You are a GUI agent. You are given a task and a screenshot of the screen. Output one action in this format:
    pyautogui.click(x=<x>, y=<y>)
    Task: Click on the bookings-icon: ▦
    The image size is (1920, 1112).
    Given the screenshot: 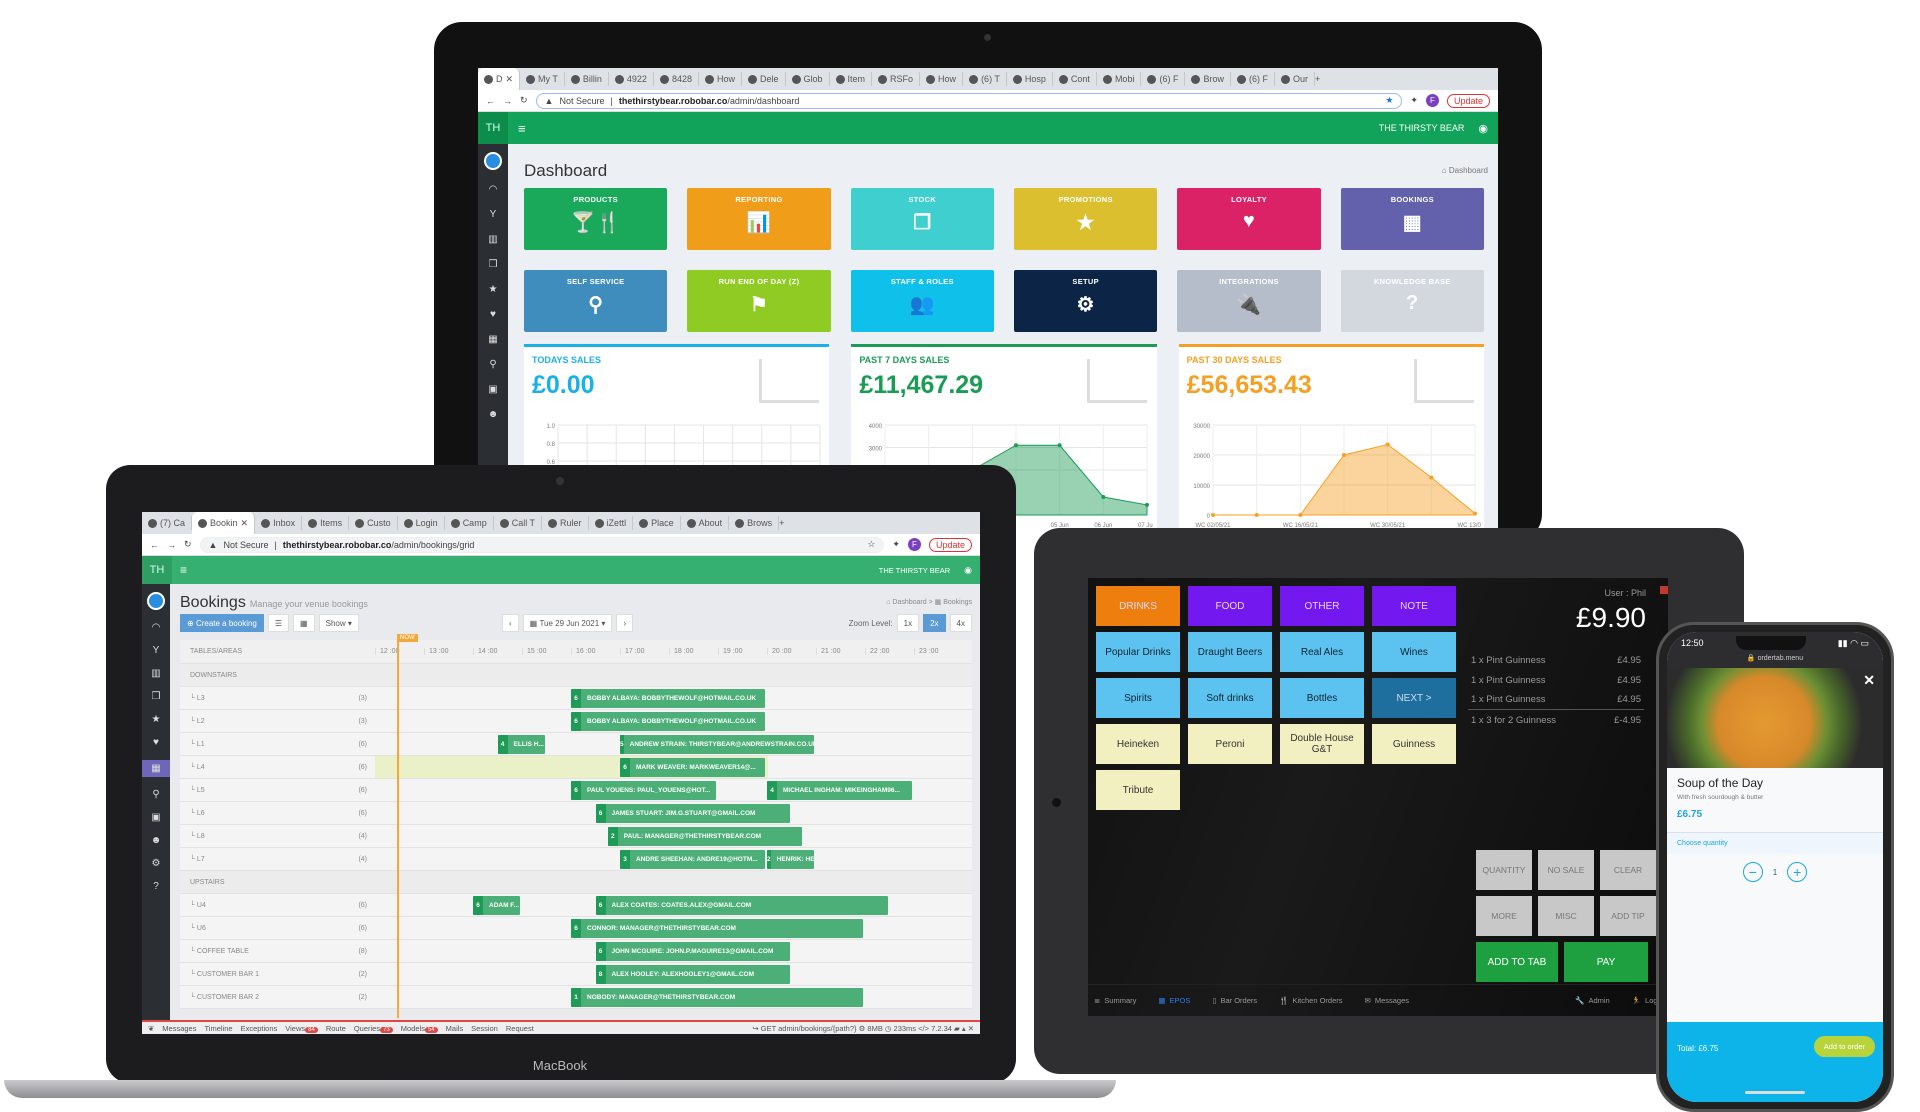 What is the action you would take?
    pyautogui.click(x=492, y=339)
    